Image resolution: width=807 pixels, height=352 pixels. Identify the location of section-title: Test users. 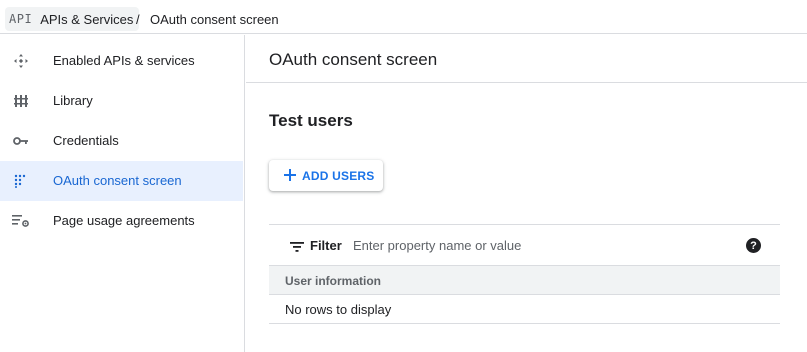
(311, 120).